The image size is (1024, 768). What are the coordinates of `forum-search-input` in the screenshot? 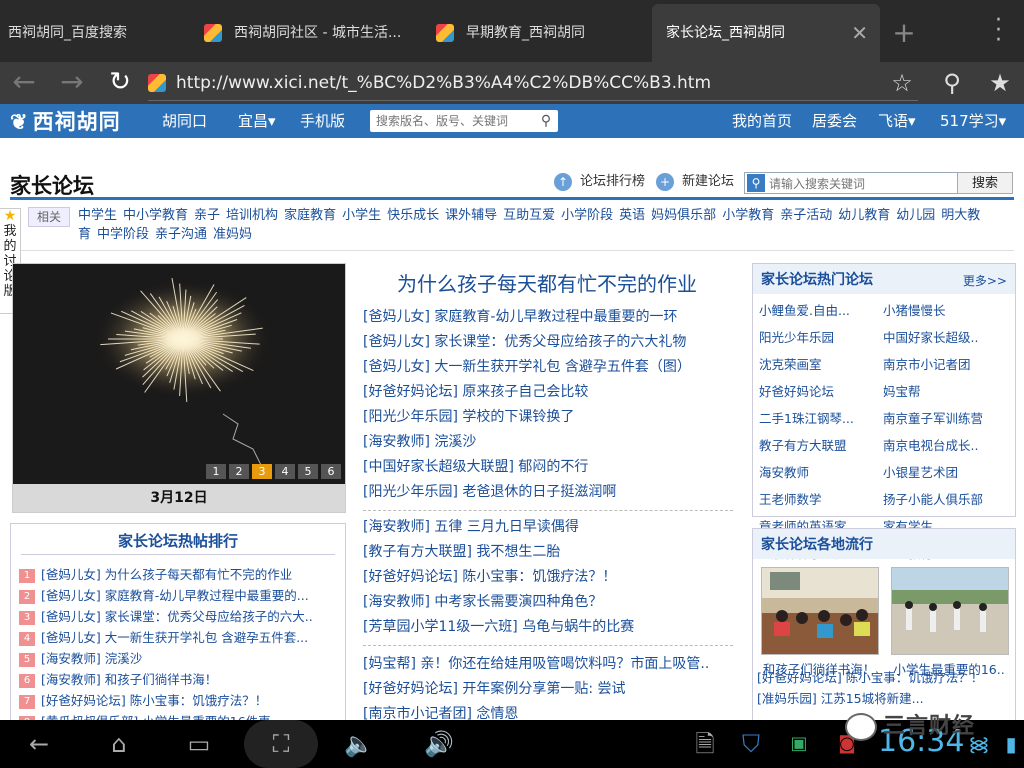 It's located at (862, 184).